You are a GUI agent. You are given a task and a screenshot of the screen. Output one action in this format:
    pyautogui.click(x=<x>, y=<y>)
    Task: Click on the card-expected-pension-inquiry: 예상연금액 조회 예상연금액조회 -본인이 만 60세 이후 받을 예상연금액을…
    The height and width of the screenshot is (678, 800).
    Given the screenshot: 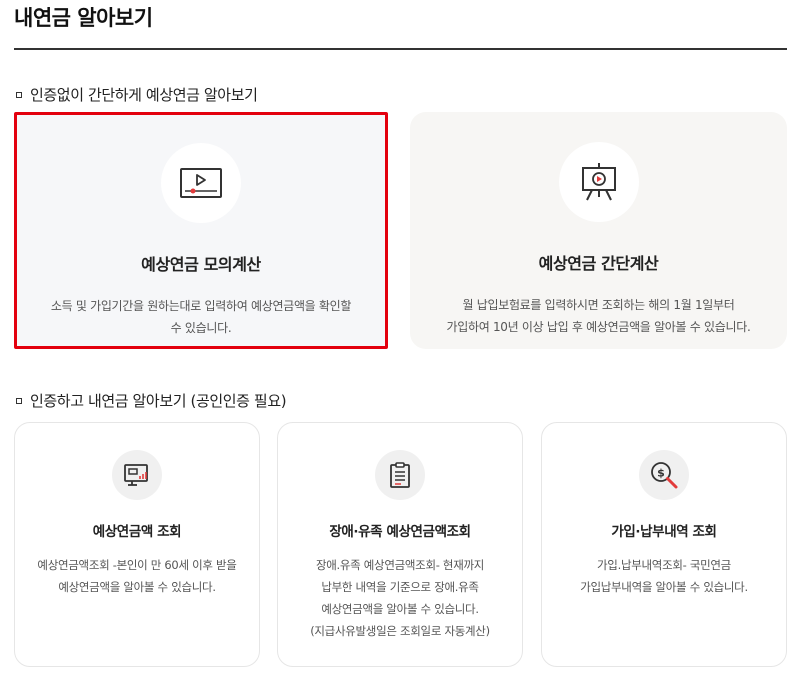 What is the action you would take?
    pyautogui.click(x=137, y=544)
    